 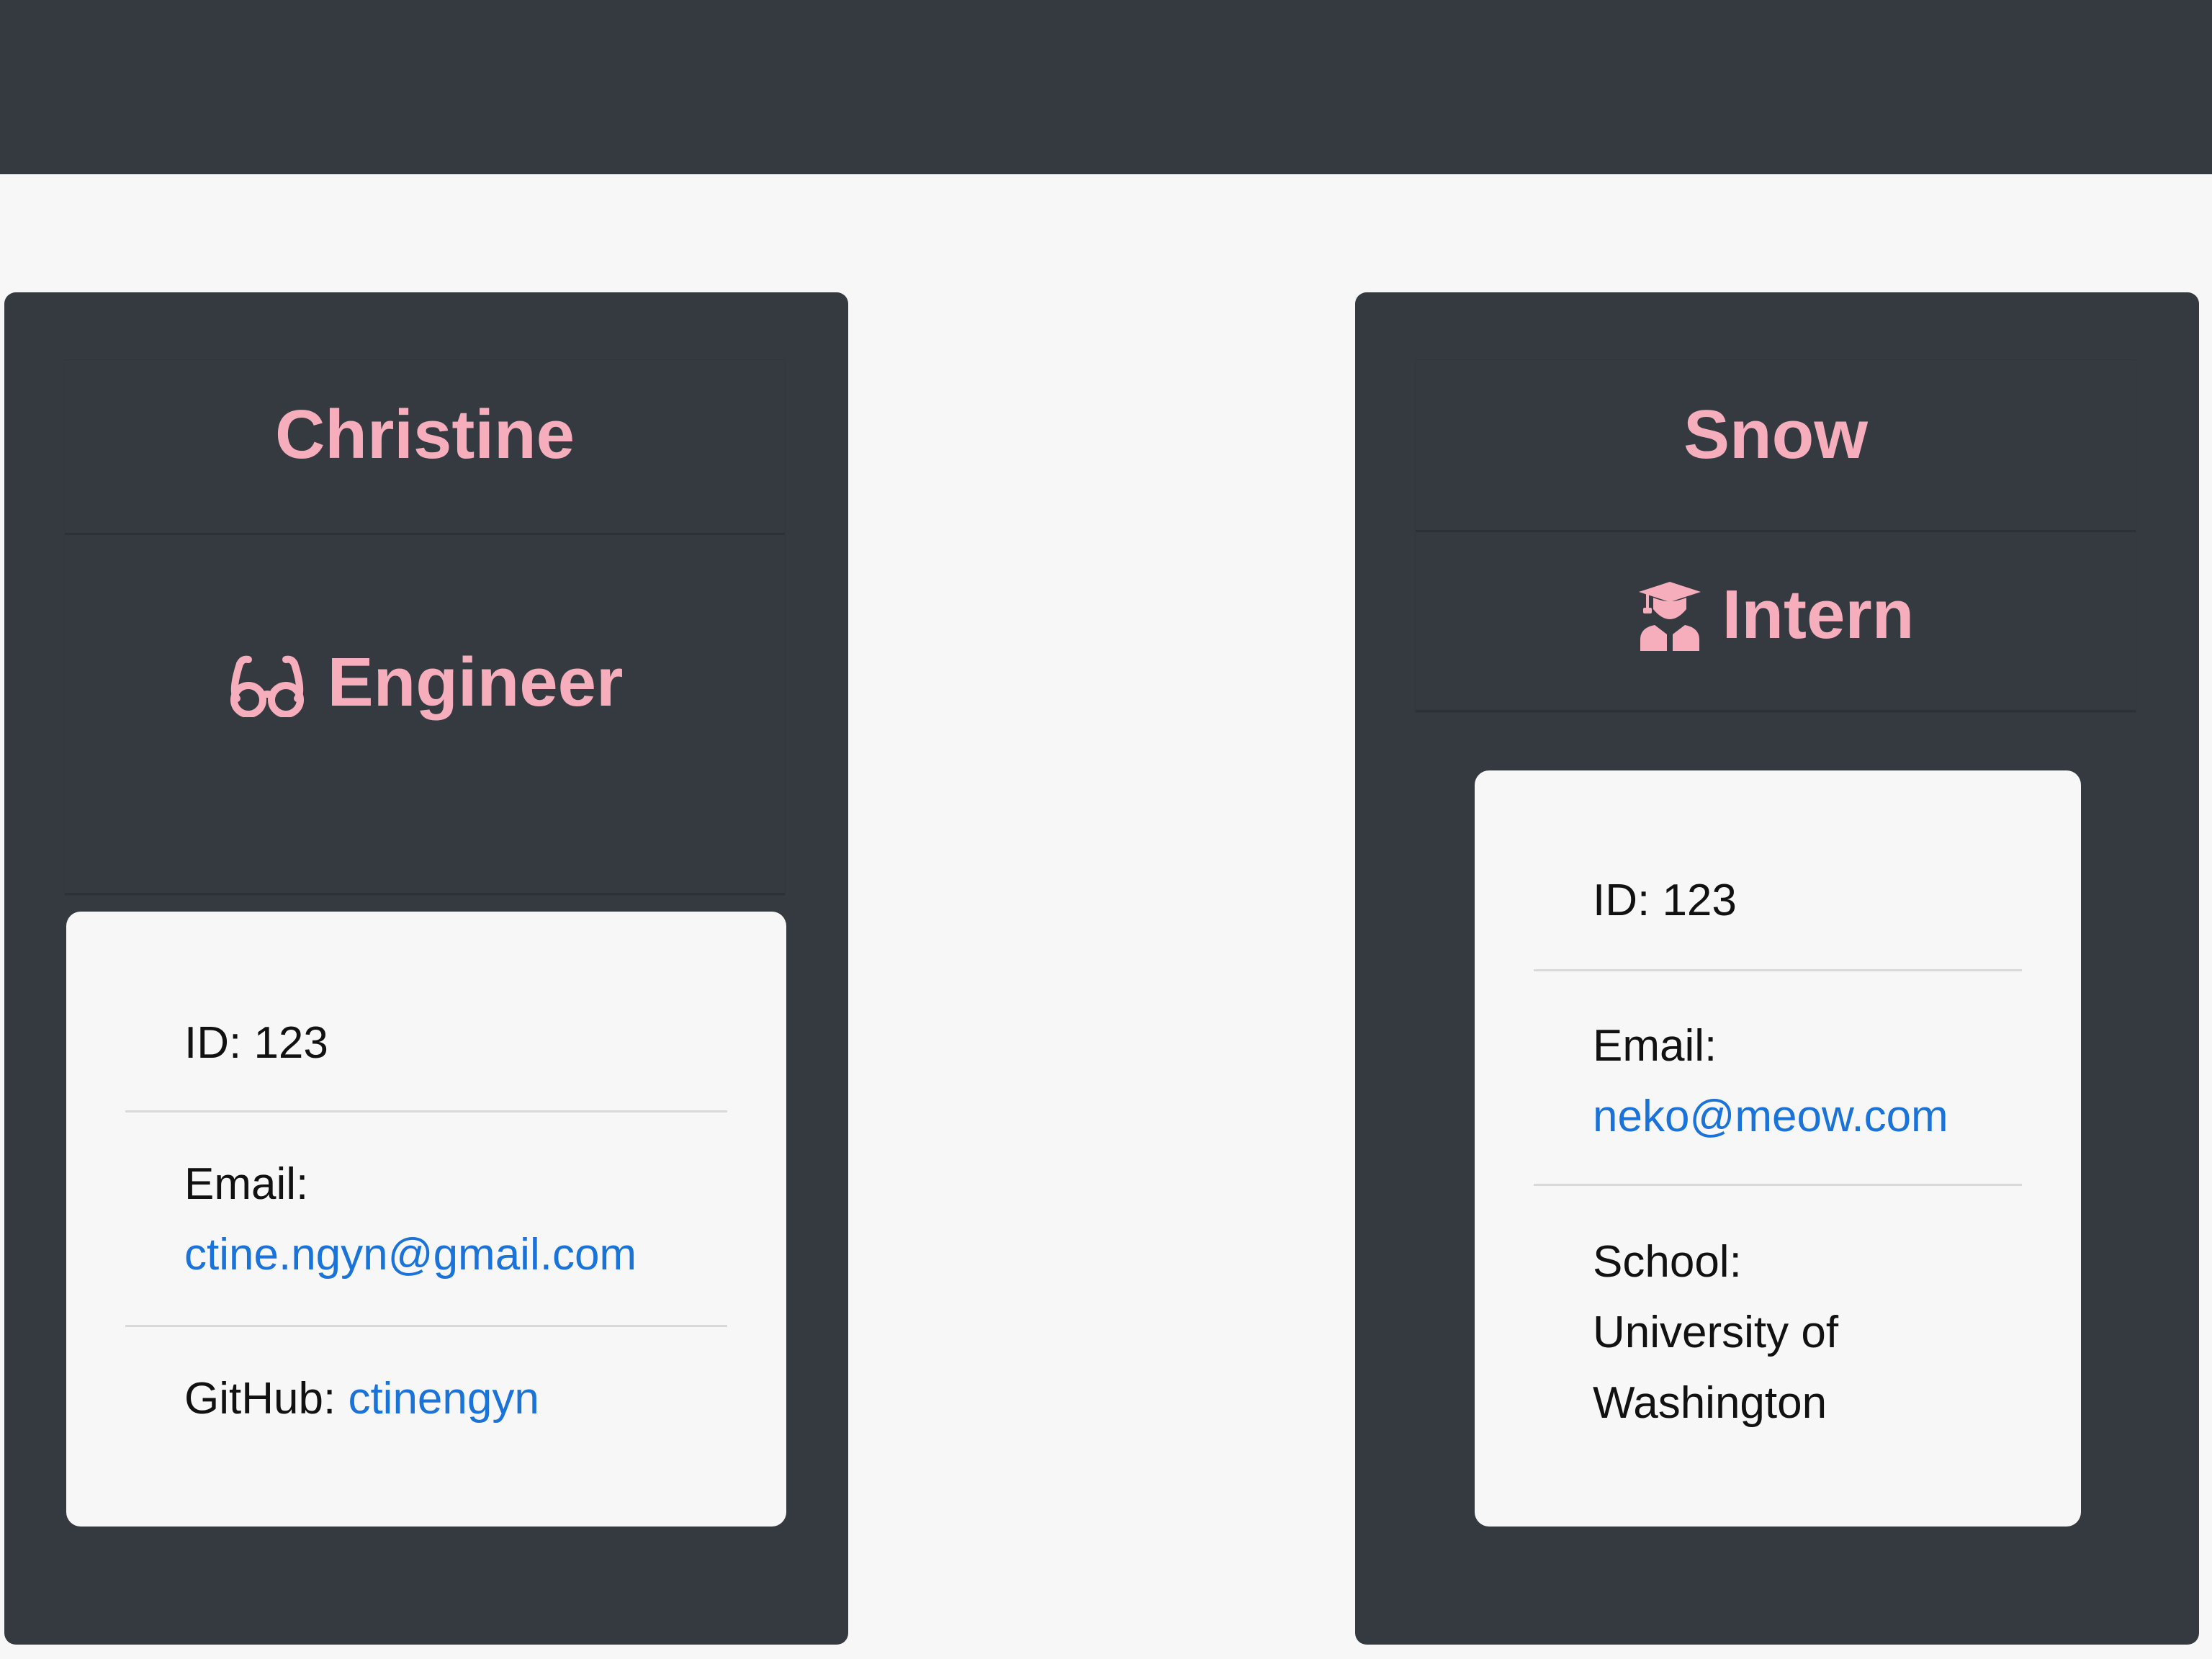 What do you see at coordinates (1716, 1333) in the screenshot?
I see `school-name-line: University of` at bounding box center [1716, 1333].